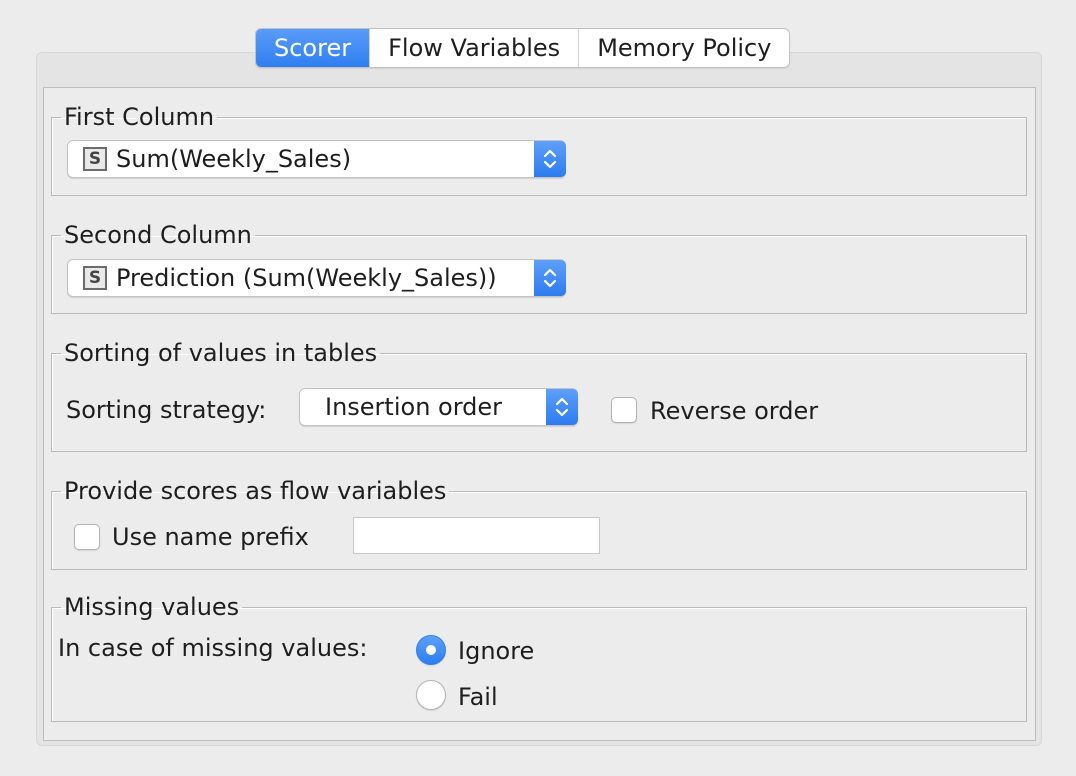  What do you see at coordinates (496, 651) in the screenshot?
I see `ignore-label: Ignore` at bounding box center [496, 651].